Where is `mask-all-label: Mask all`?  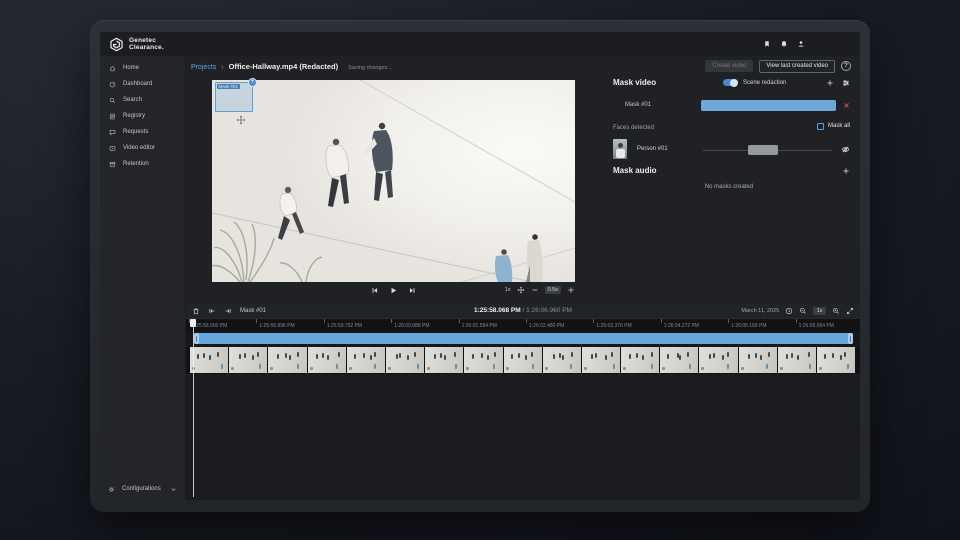
mask-all-label: Mask all is located at coordinates (838, 126).